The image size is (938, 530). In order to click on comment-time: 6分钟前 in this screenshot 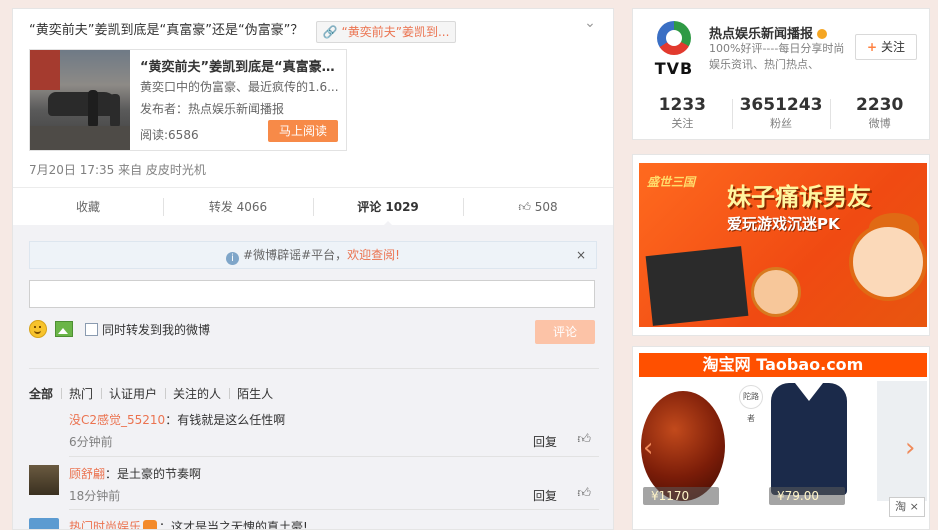, I will do `click(91, 442)`.